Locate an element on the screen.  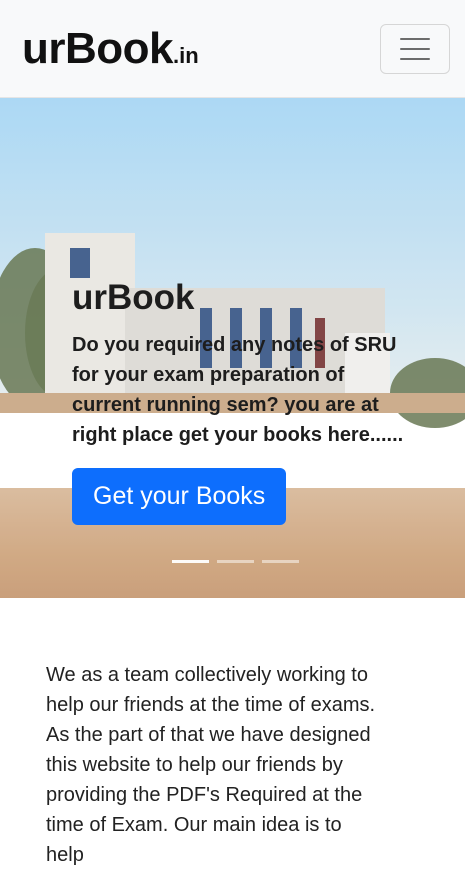
chevron-right-icon: › is located at coordinates (438, 454).